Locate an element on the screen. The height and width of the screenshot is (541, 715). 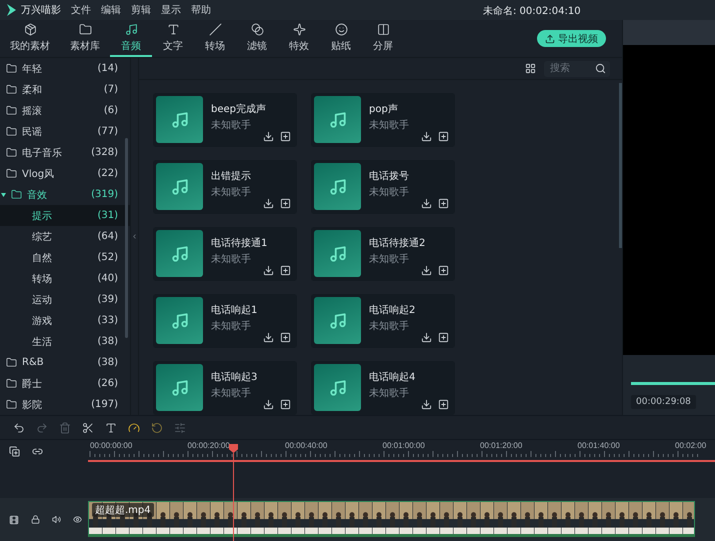
category-item: 运动 (39) is located at coordinates (65, 299).